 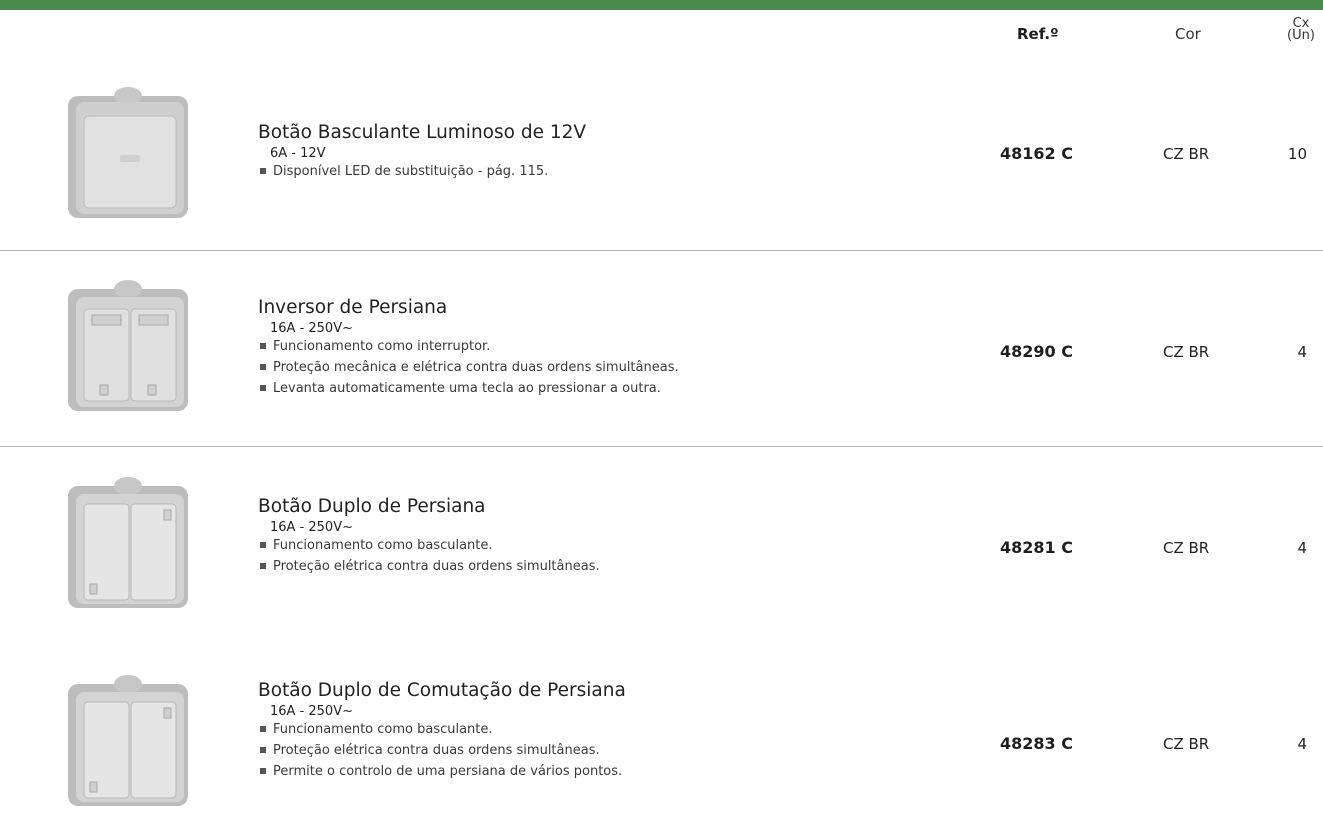 I want to click on product-ref: 48281 C, so click(x=1036, y=547).